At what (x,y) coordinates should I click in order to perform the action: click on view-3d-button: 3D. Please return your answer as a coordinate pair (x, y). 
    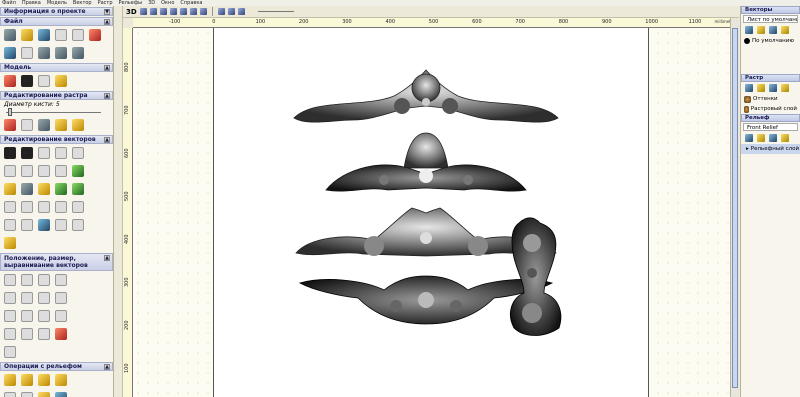
    Looking at the image, I should click on (131, 12).